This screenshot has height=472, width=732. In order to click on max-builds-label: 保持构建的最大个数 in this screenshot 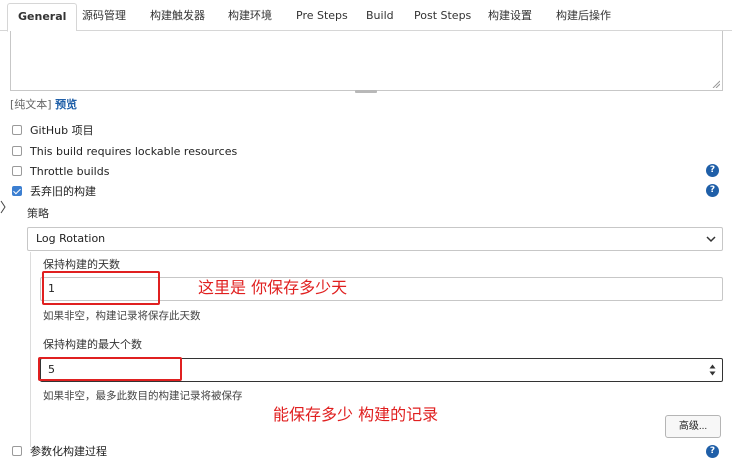, I will do `click(92, 344)`.